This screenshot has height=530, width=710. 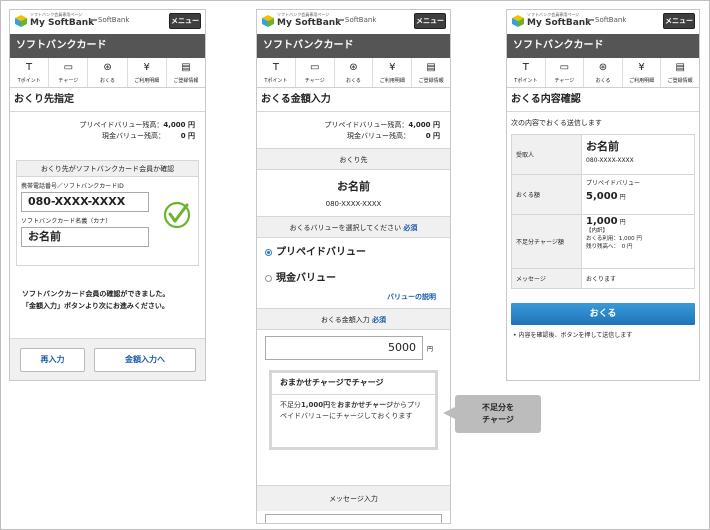 What do you see at coordinates (353, 319) in the screenshot?
I see `amount-header: おくる金額入力 必須` at bounding box center [353, 319].